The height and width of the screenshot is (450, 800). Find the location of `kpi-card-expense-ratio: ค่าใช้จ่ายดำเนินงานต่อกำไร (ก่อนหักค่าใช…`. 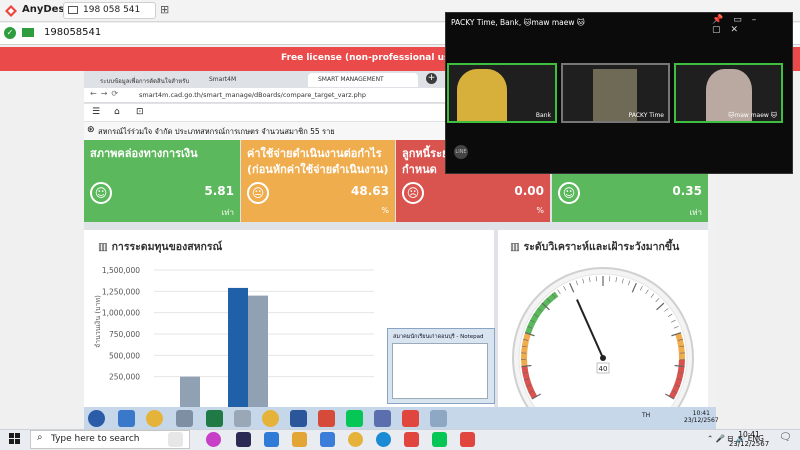

kpi-card-expense-ratio: ค่าใช้จ่ายดำเนินงานต่อกำไร (ก่อนหักค่าใช… is located at coordinates (318, 181).